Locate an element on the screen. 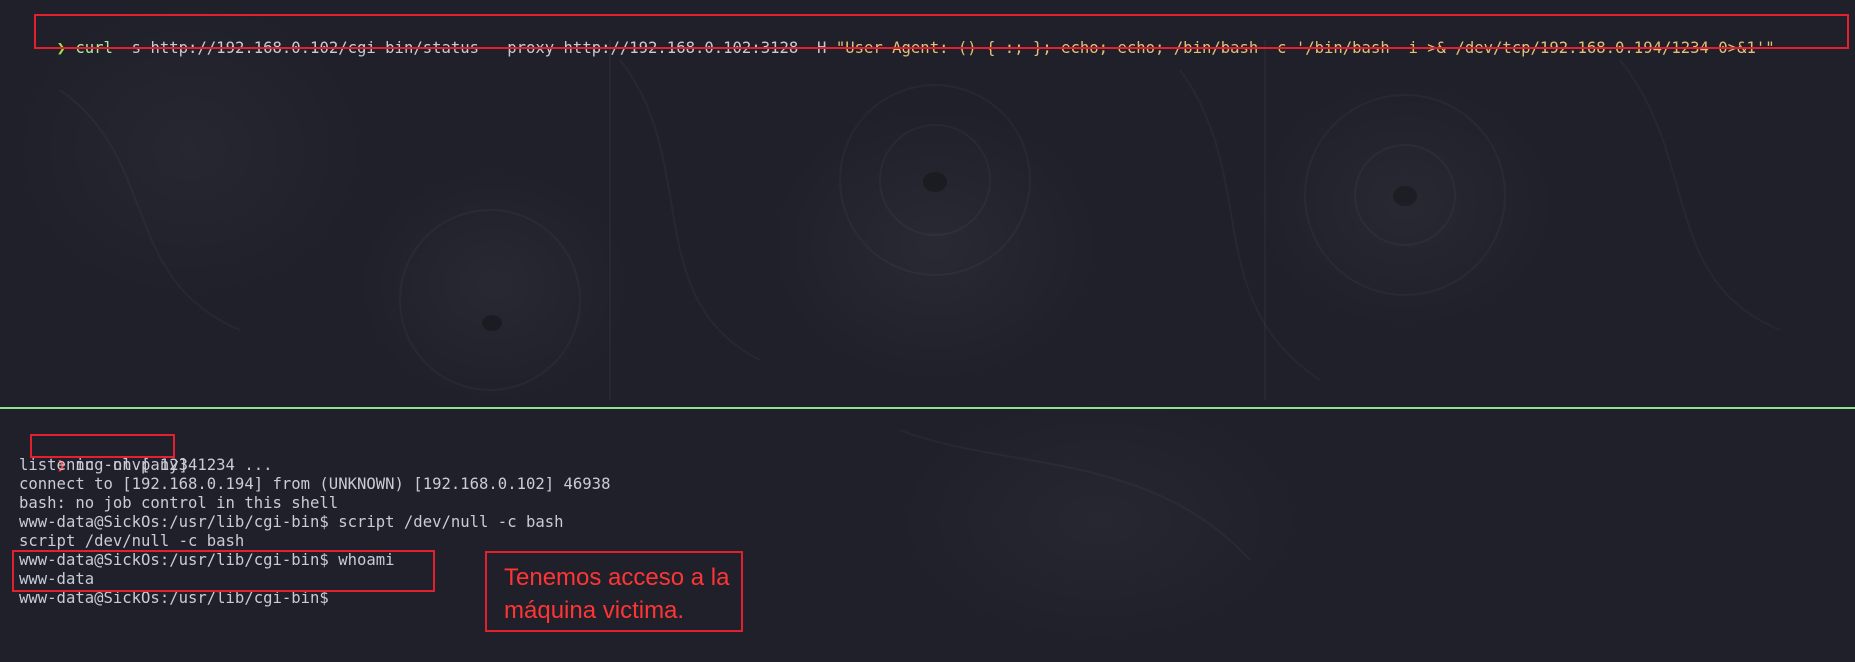  annotation-line-2: máquina victima. is located at coordinates (594, 610).